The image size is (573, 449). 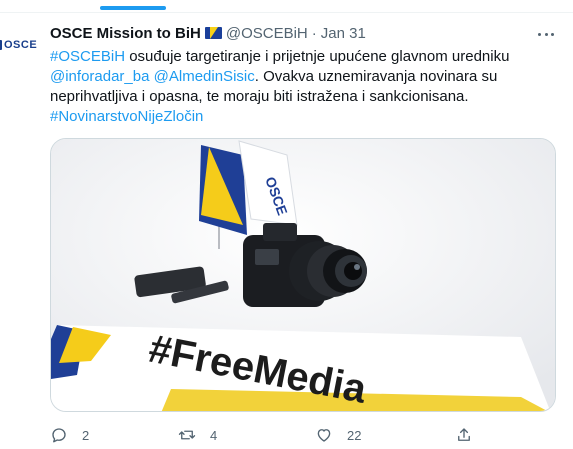 What do you see at coordinates (286, 12) in the screenshot?
I see `divider` at bounding box center [286, 12].